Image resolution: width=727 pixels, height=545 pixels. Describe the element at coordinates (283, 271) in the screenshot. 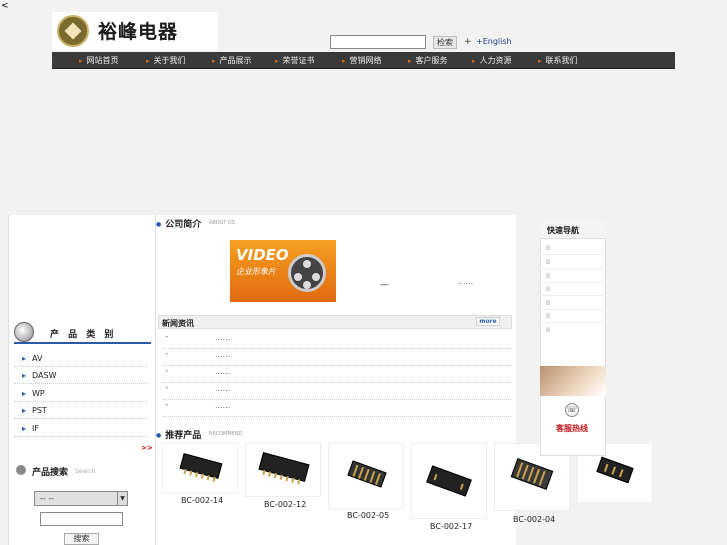

I see `video-banner: VIDEO 企业形象片` at that location.